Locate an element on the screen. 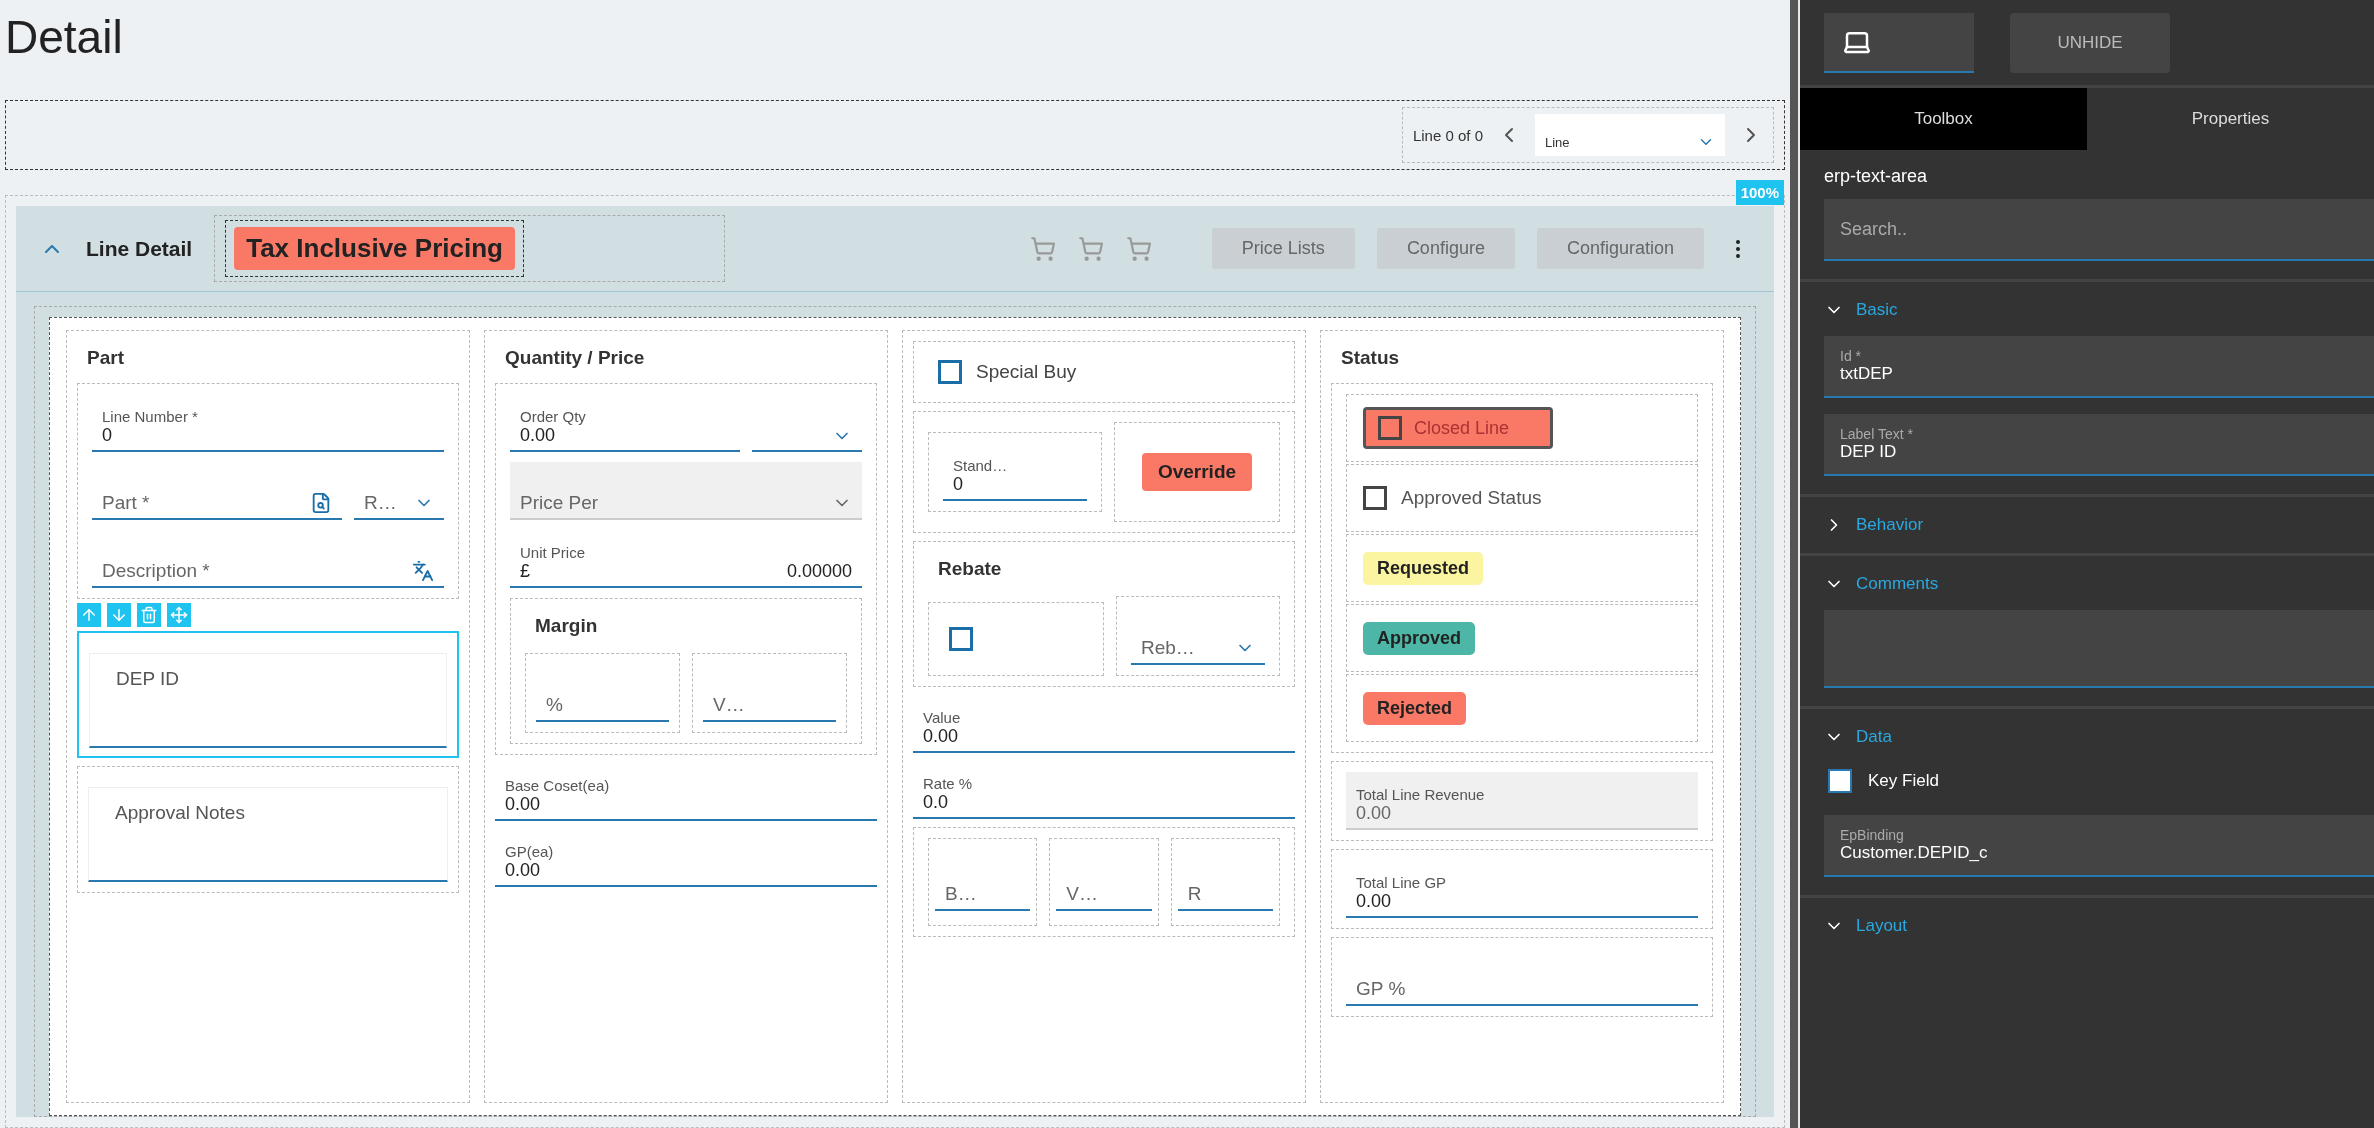 This screenshot has height=1128, width=2374. status-badge: Requested is located at coordinates (1423, 568).